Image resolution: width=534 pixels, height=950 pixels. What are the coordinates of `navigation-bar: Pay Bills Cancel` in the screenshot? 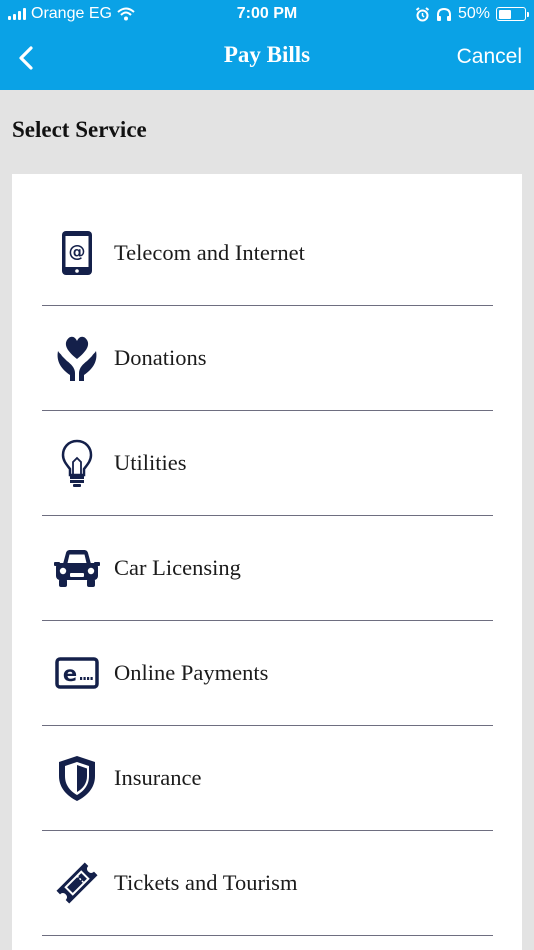 It's located at (267, 59).